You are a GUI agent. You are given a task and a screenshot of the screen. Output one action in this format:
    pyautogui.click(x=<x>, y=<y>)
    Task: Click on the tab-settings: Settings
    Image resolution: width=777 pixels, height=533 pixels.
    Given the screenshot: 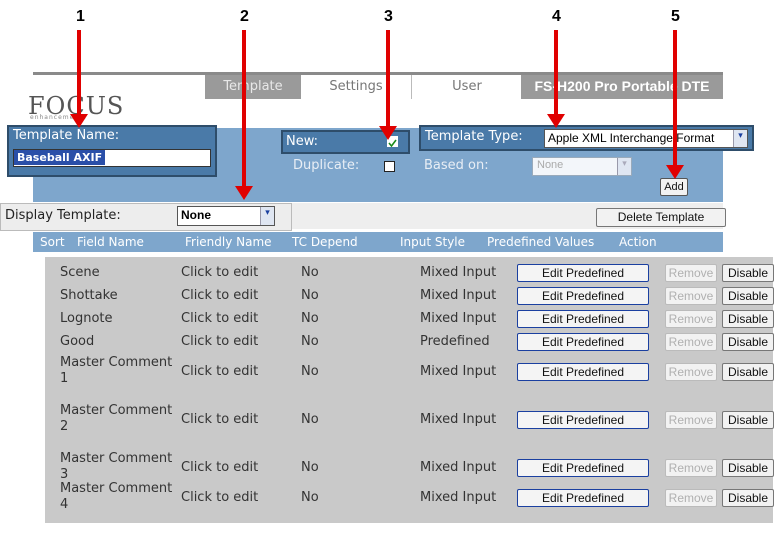 What is the action you would take?
    pyautogui.click(x=356, y=87)
    